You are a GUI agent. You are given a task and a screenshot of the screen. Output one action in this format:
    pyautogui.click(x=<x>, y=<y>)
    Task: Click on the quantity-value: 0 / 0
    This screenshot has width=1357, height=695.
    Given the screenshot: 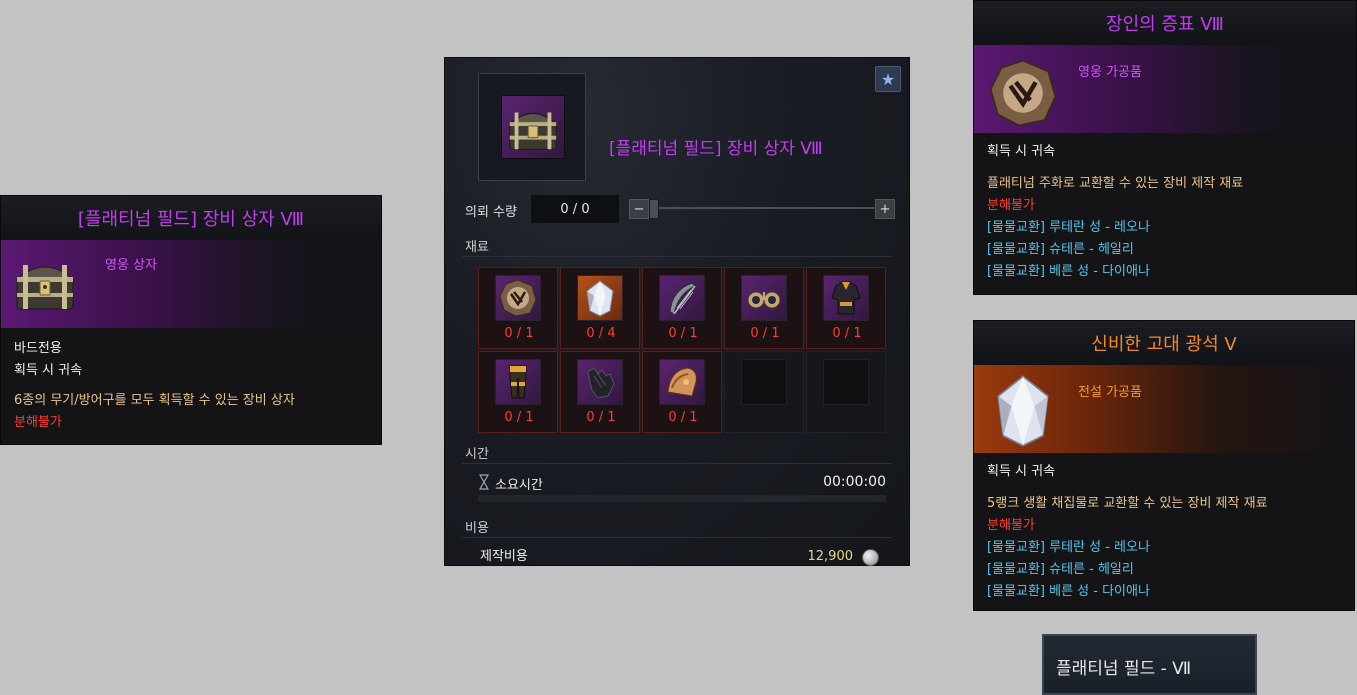 What is the action you would take?
    pyautogui.click(x=575, y=209)
    